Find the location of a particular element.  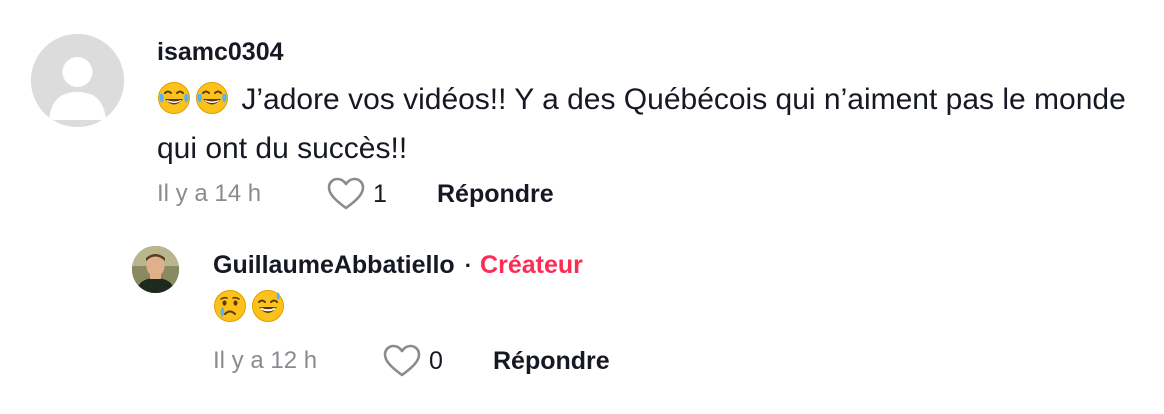

profile-photo-icon is located at coordinates (155, 269).